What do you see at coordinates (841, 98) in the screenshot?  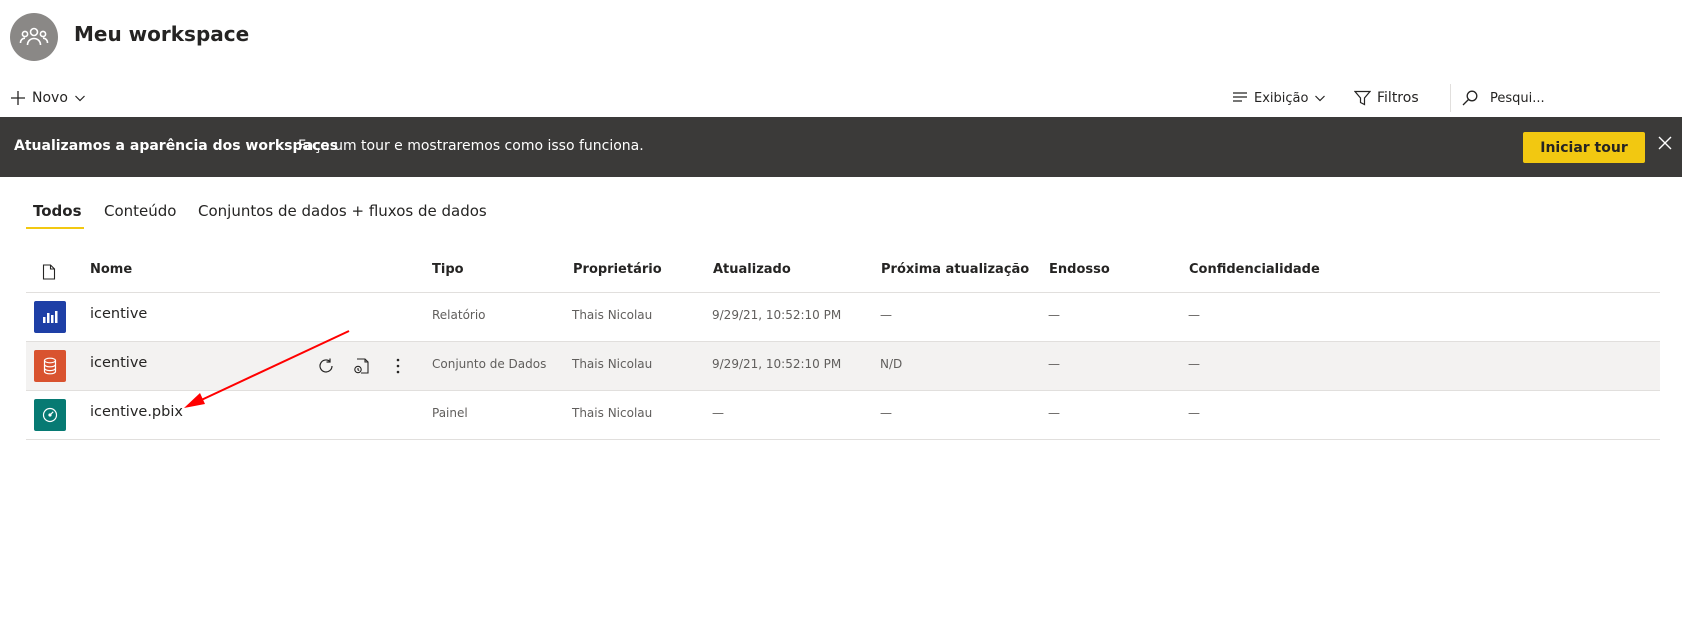 I see `command-bar: Novo Exibição Filtros` at bounding box center [841, 98].